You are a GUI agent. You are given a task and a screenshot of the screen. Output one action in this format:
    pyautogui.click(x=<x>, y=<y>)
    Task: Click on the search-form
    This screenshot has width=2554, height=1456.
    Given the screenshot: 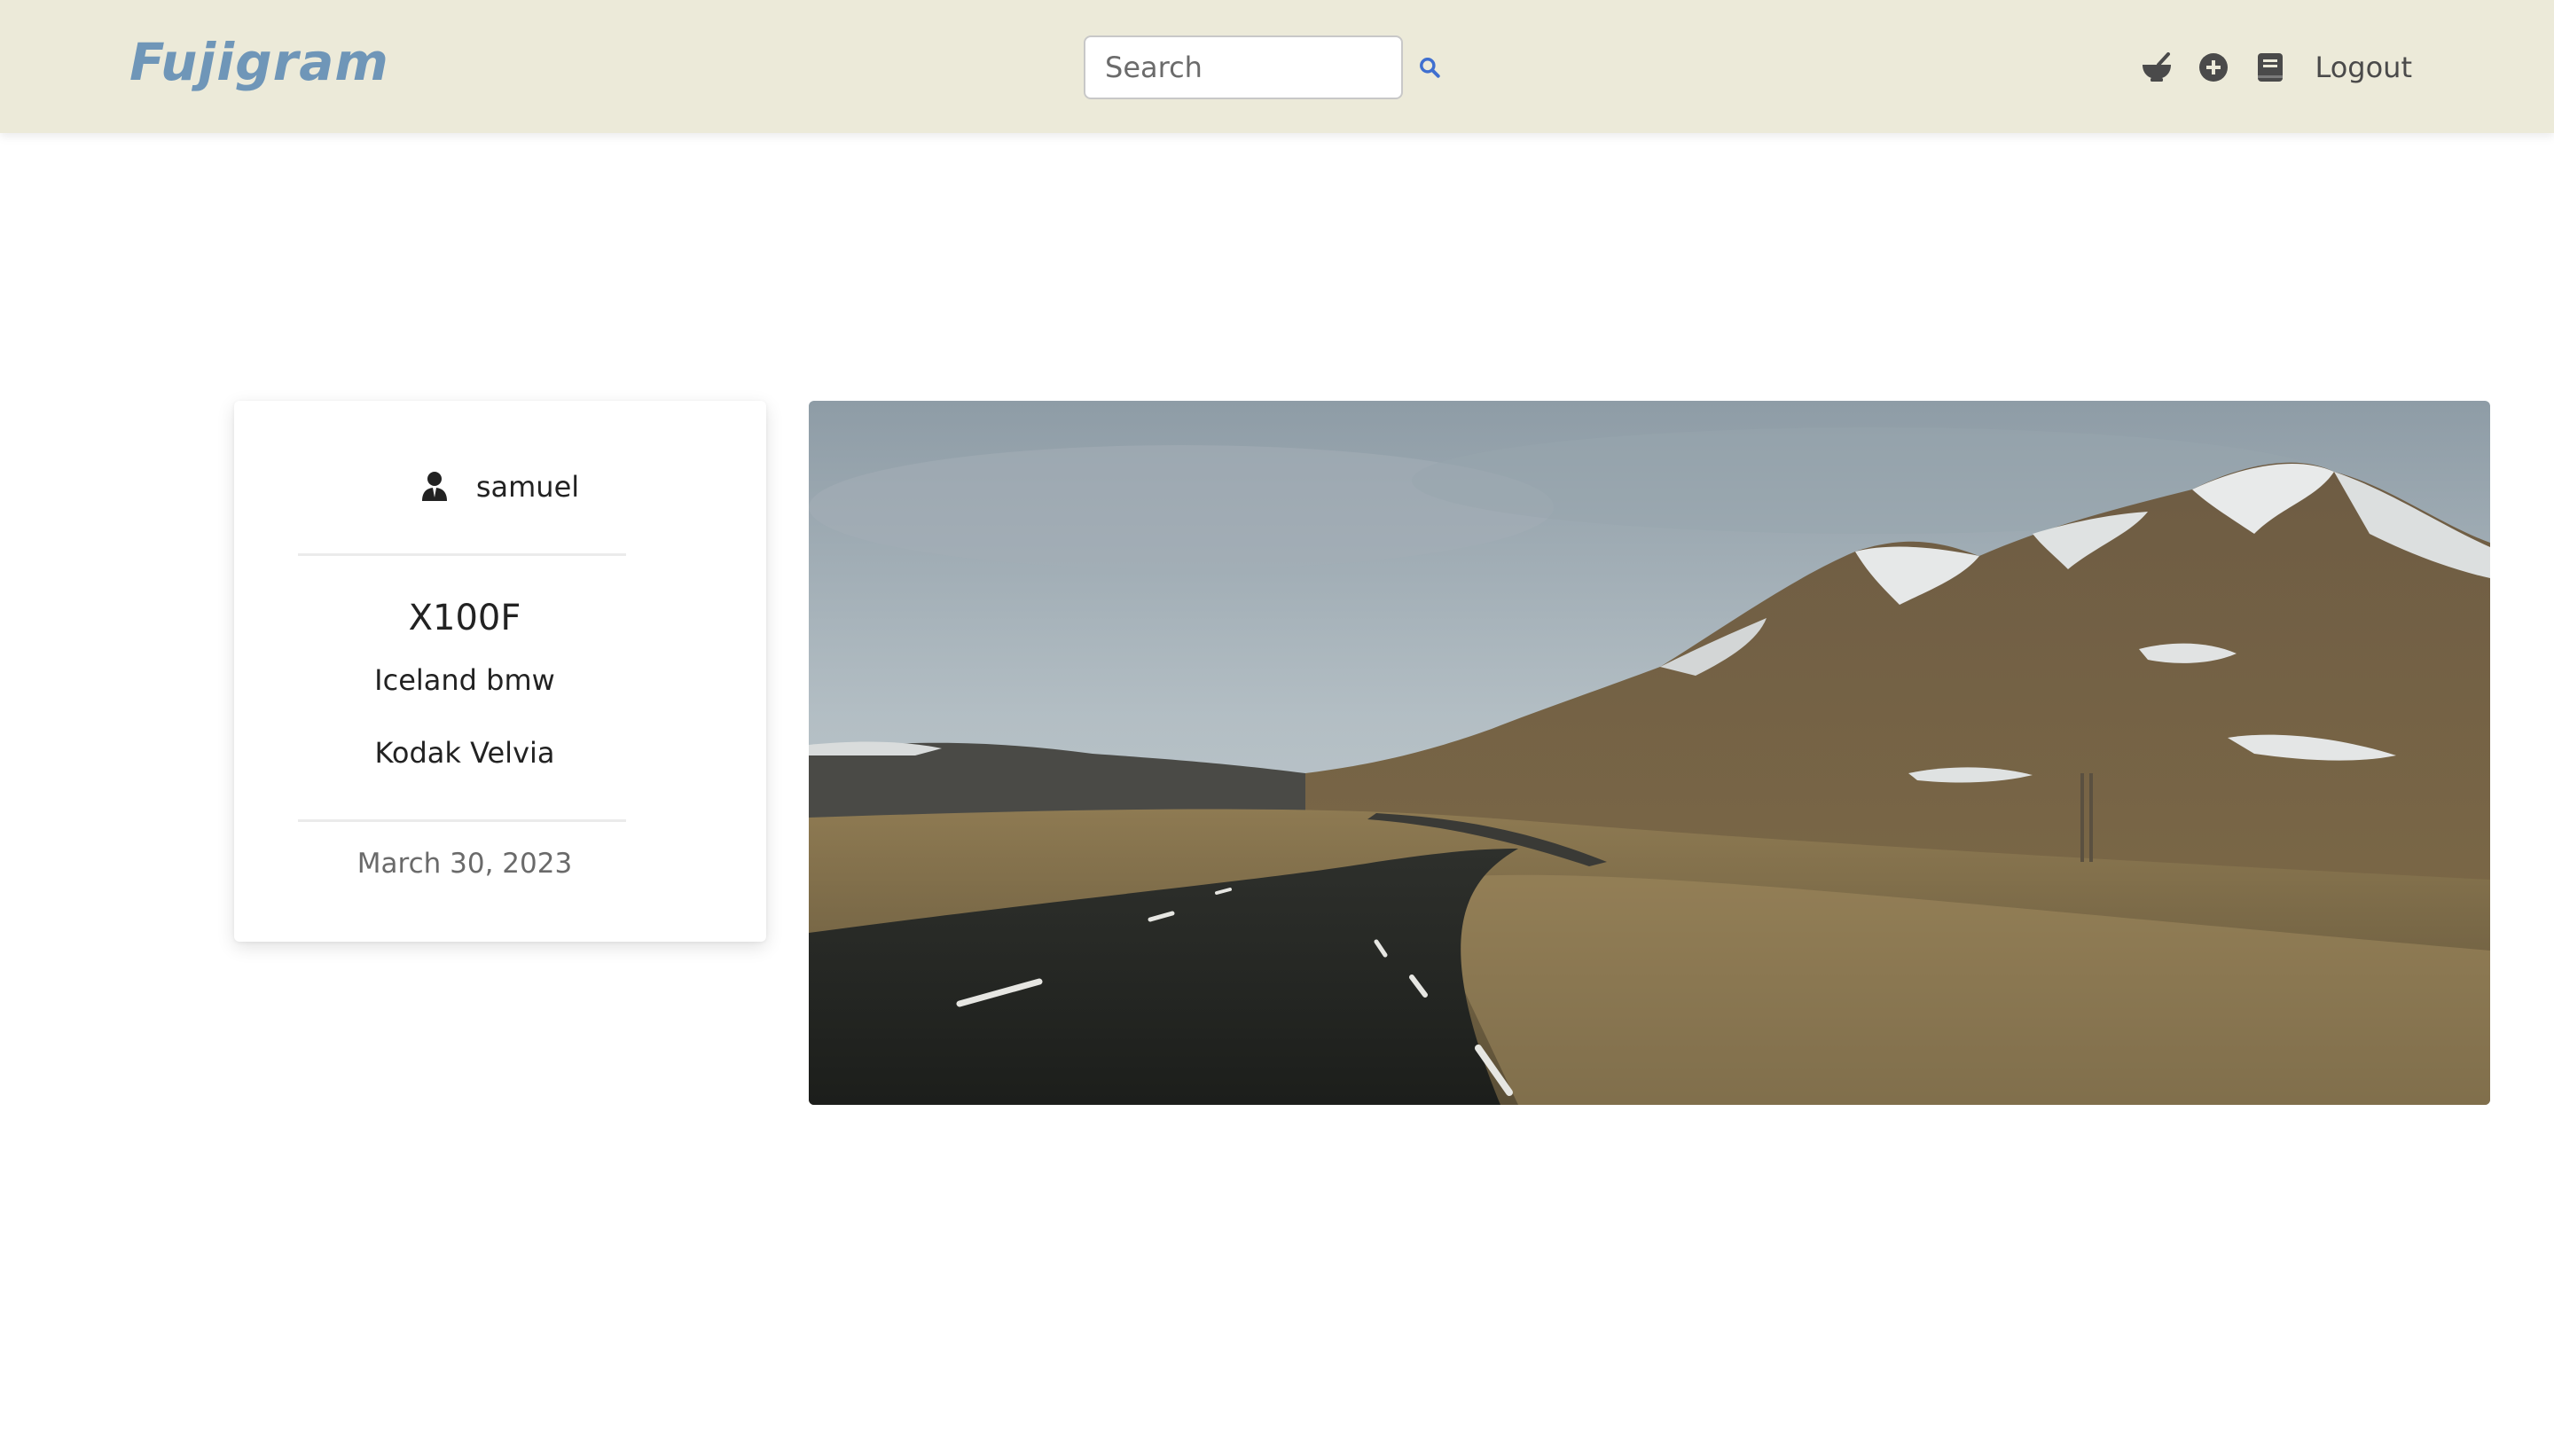 What is the action you would take?
    pyautogui.click(x=1264, y=67)
    